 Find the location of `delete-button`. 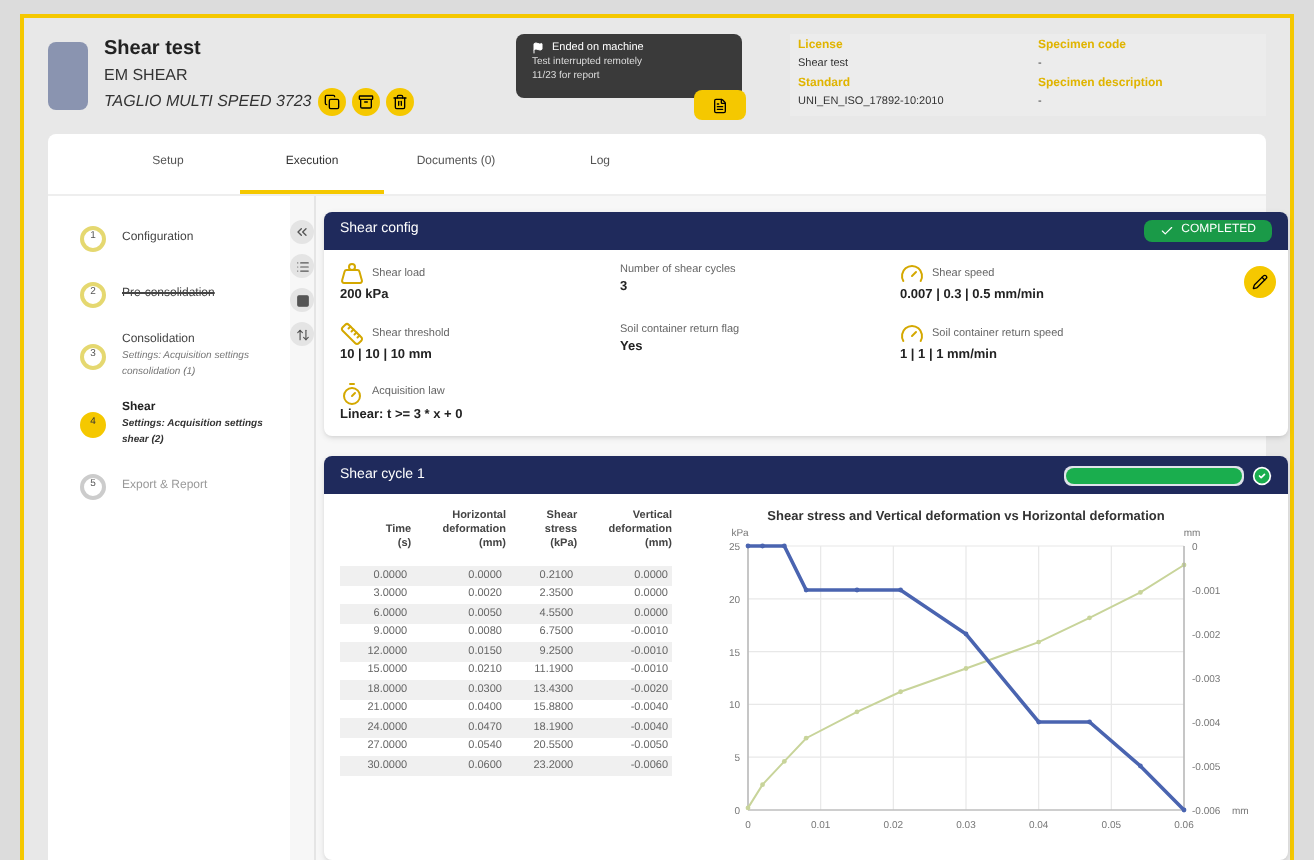

delete-button is located at coordinates (399, 102).